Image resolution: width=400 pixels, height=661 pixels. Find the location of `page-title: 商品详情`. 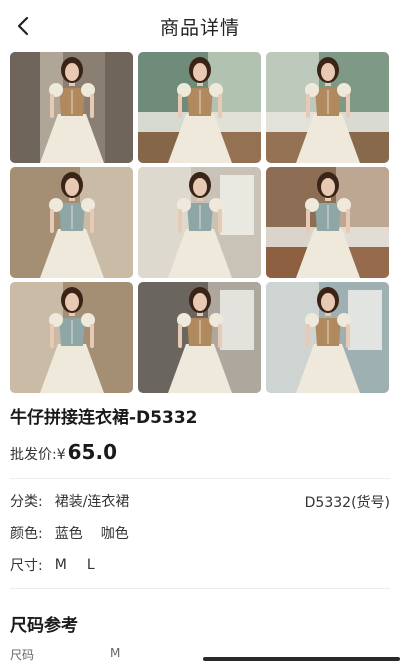

page-title: 商品详情 is located at coordinates (199, 27).